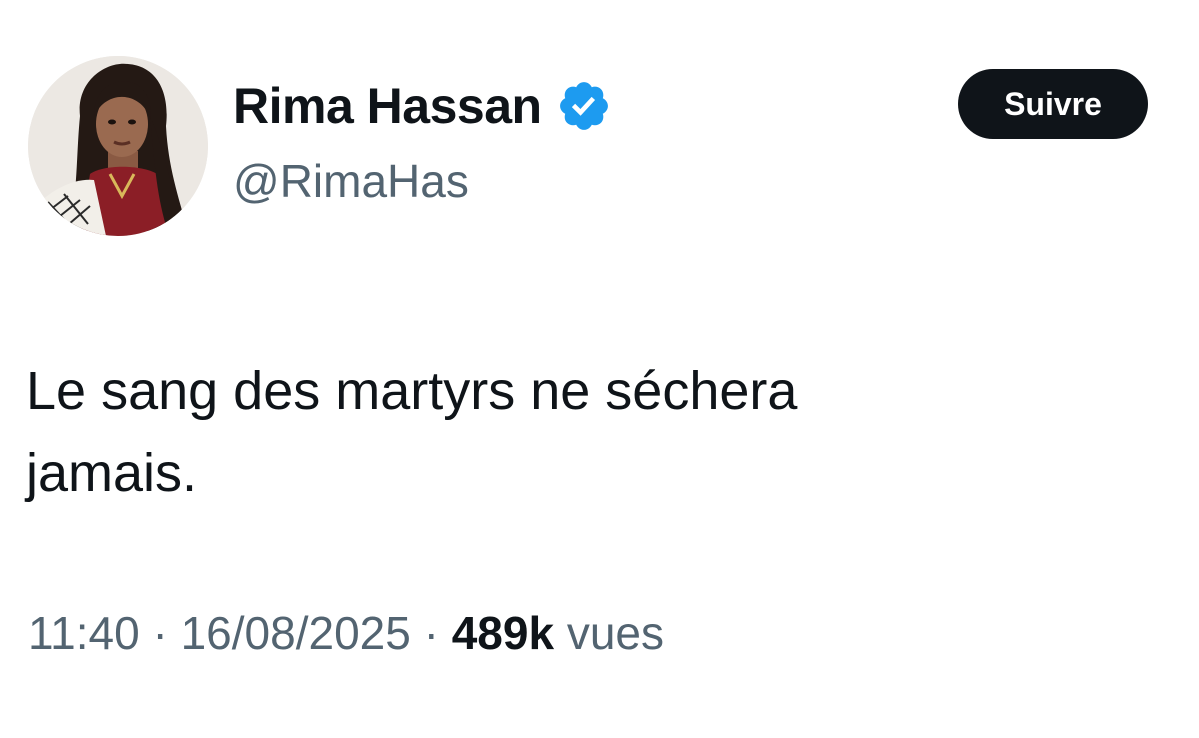 This screenshot has width=1199, height=738. I want to click on avatar-image, so click(118, 146).